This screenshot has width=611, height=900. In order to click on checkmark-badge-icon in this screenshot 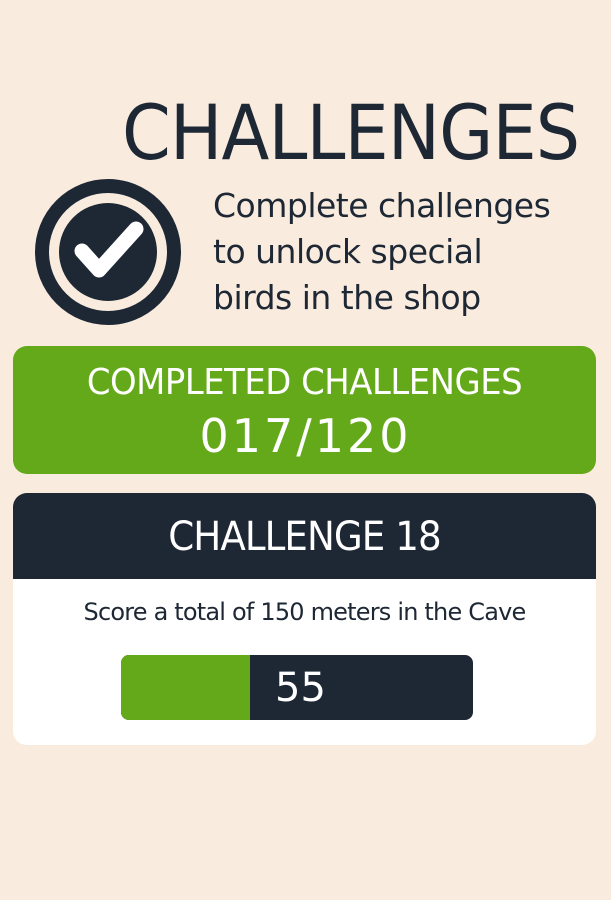, I will do `click(108, 252)`.